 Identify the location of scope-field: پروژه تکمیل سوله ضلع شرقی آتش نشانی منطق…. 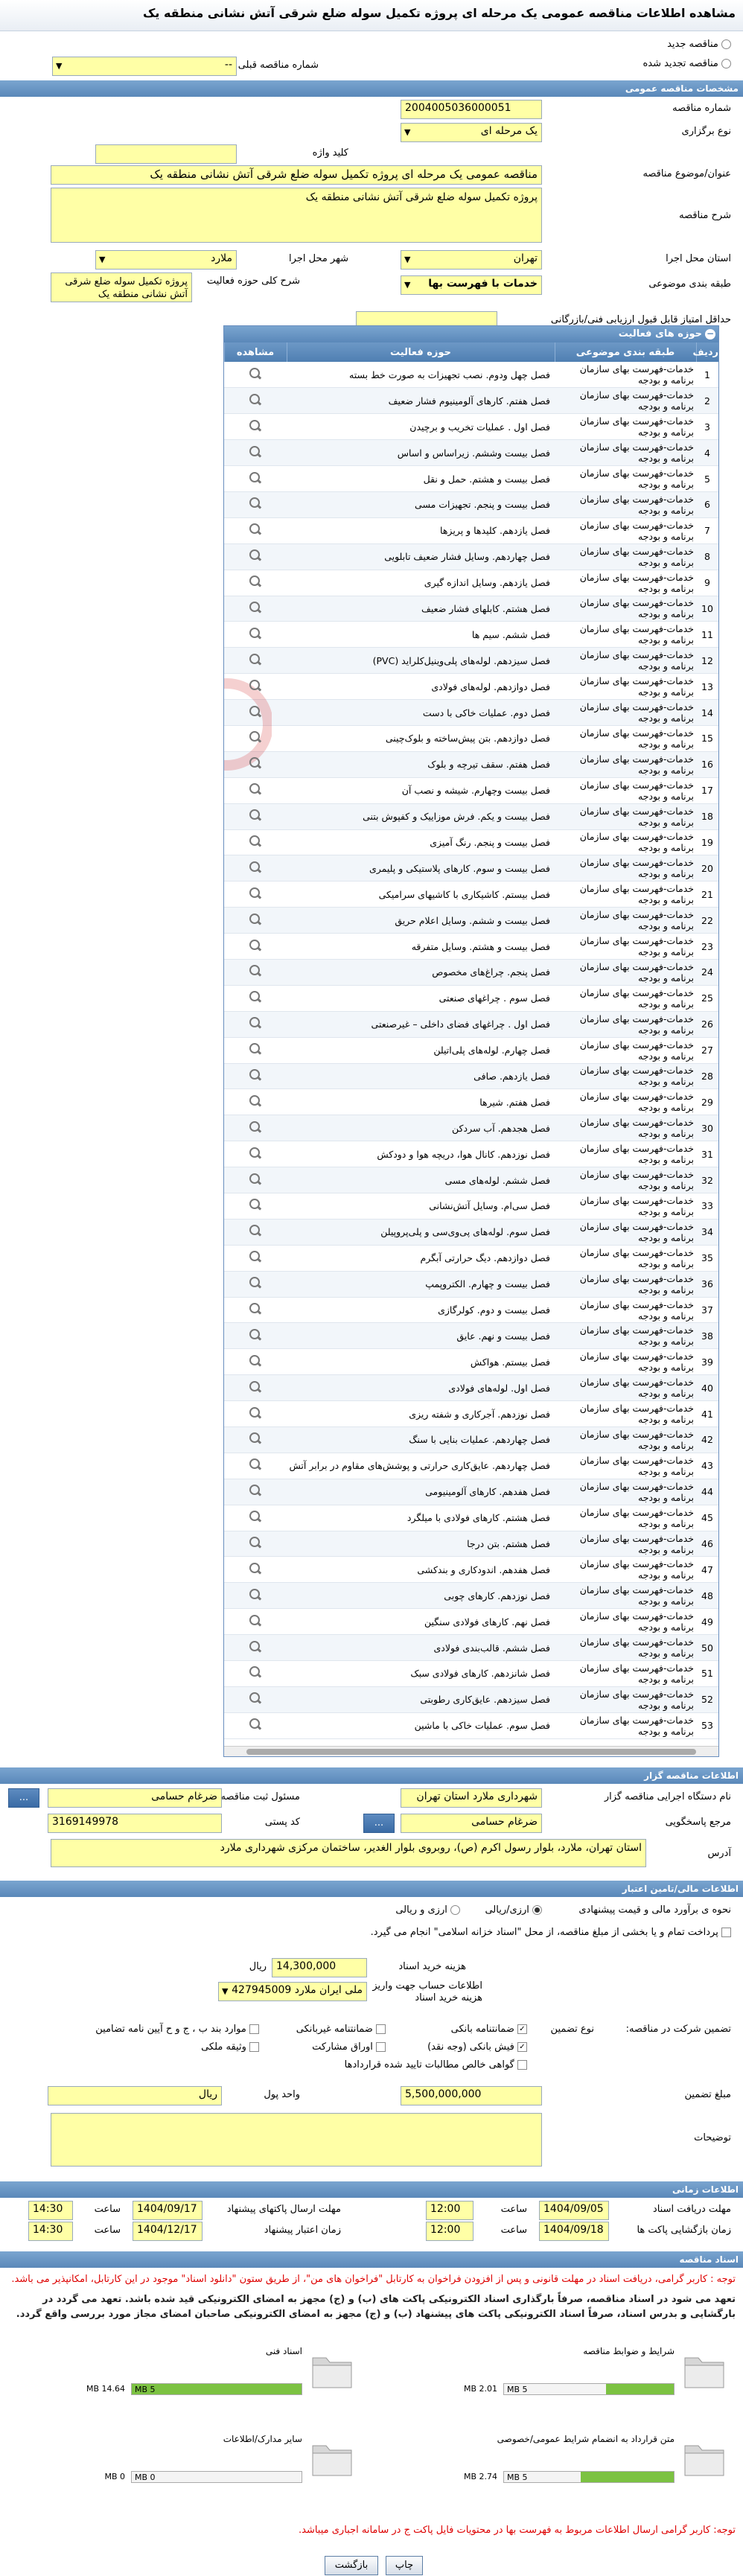
(122, 287).